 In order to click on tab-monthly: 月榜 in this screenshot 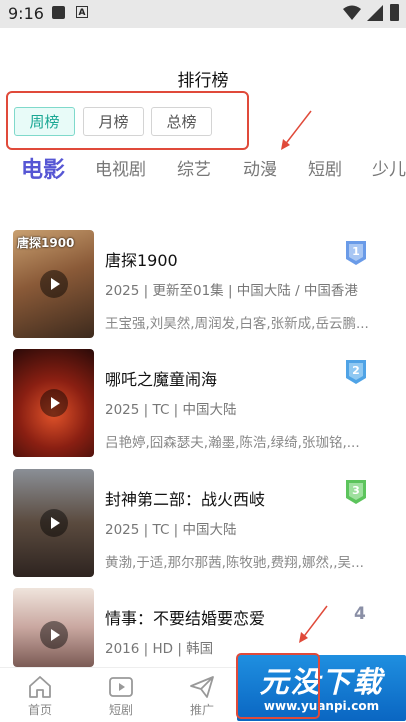, I will do `click(113, 121)`.